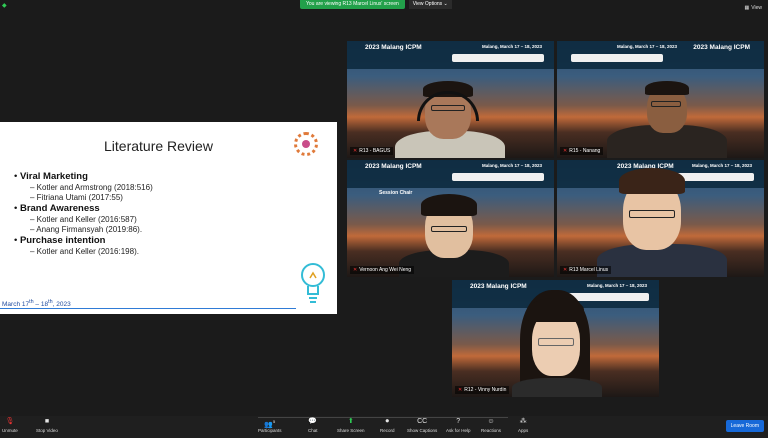 This screenshot has height=438, width=768. I want to click on stop-video-label: Stop Video, so click(47, 430).